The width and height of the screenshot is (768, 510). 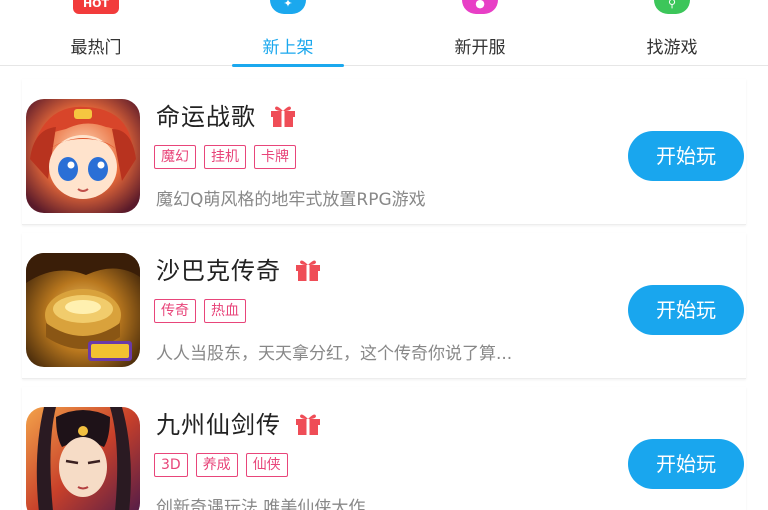 I want to click on category-tab-bar: HOT 最热门 ✦ 新上架 ● 新开服 ⚲ 找游戏, so click(x=384, y=33).